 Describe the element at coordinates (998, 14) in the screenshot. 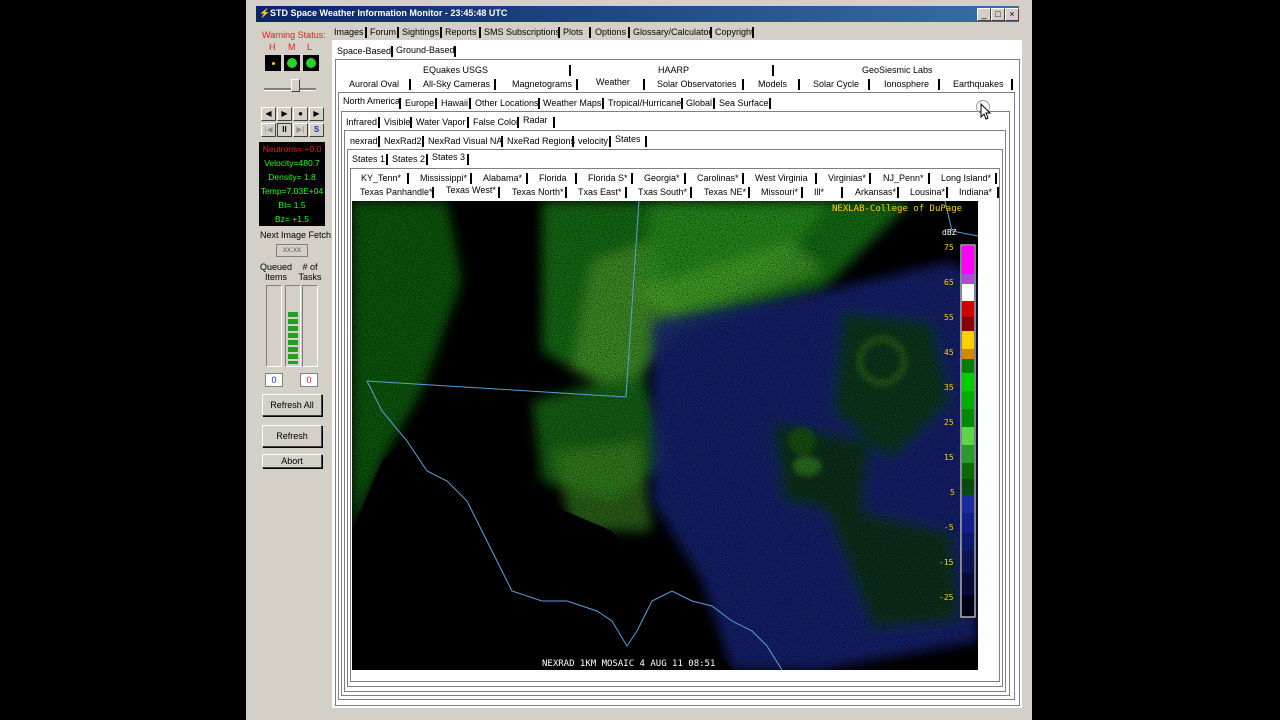

I see `maximize-button: □` at that location.